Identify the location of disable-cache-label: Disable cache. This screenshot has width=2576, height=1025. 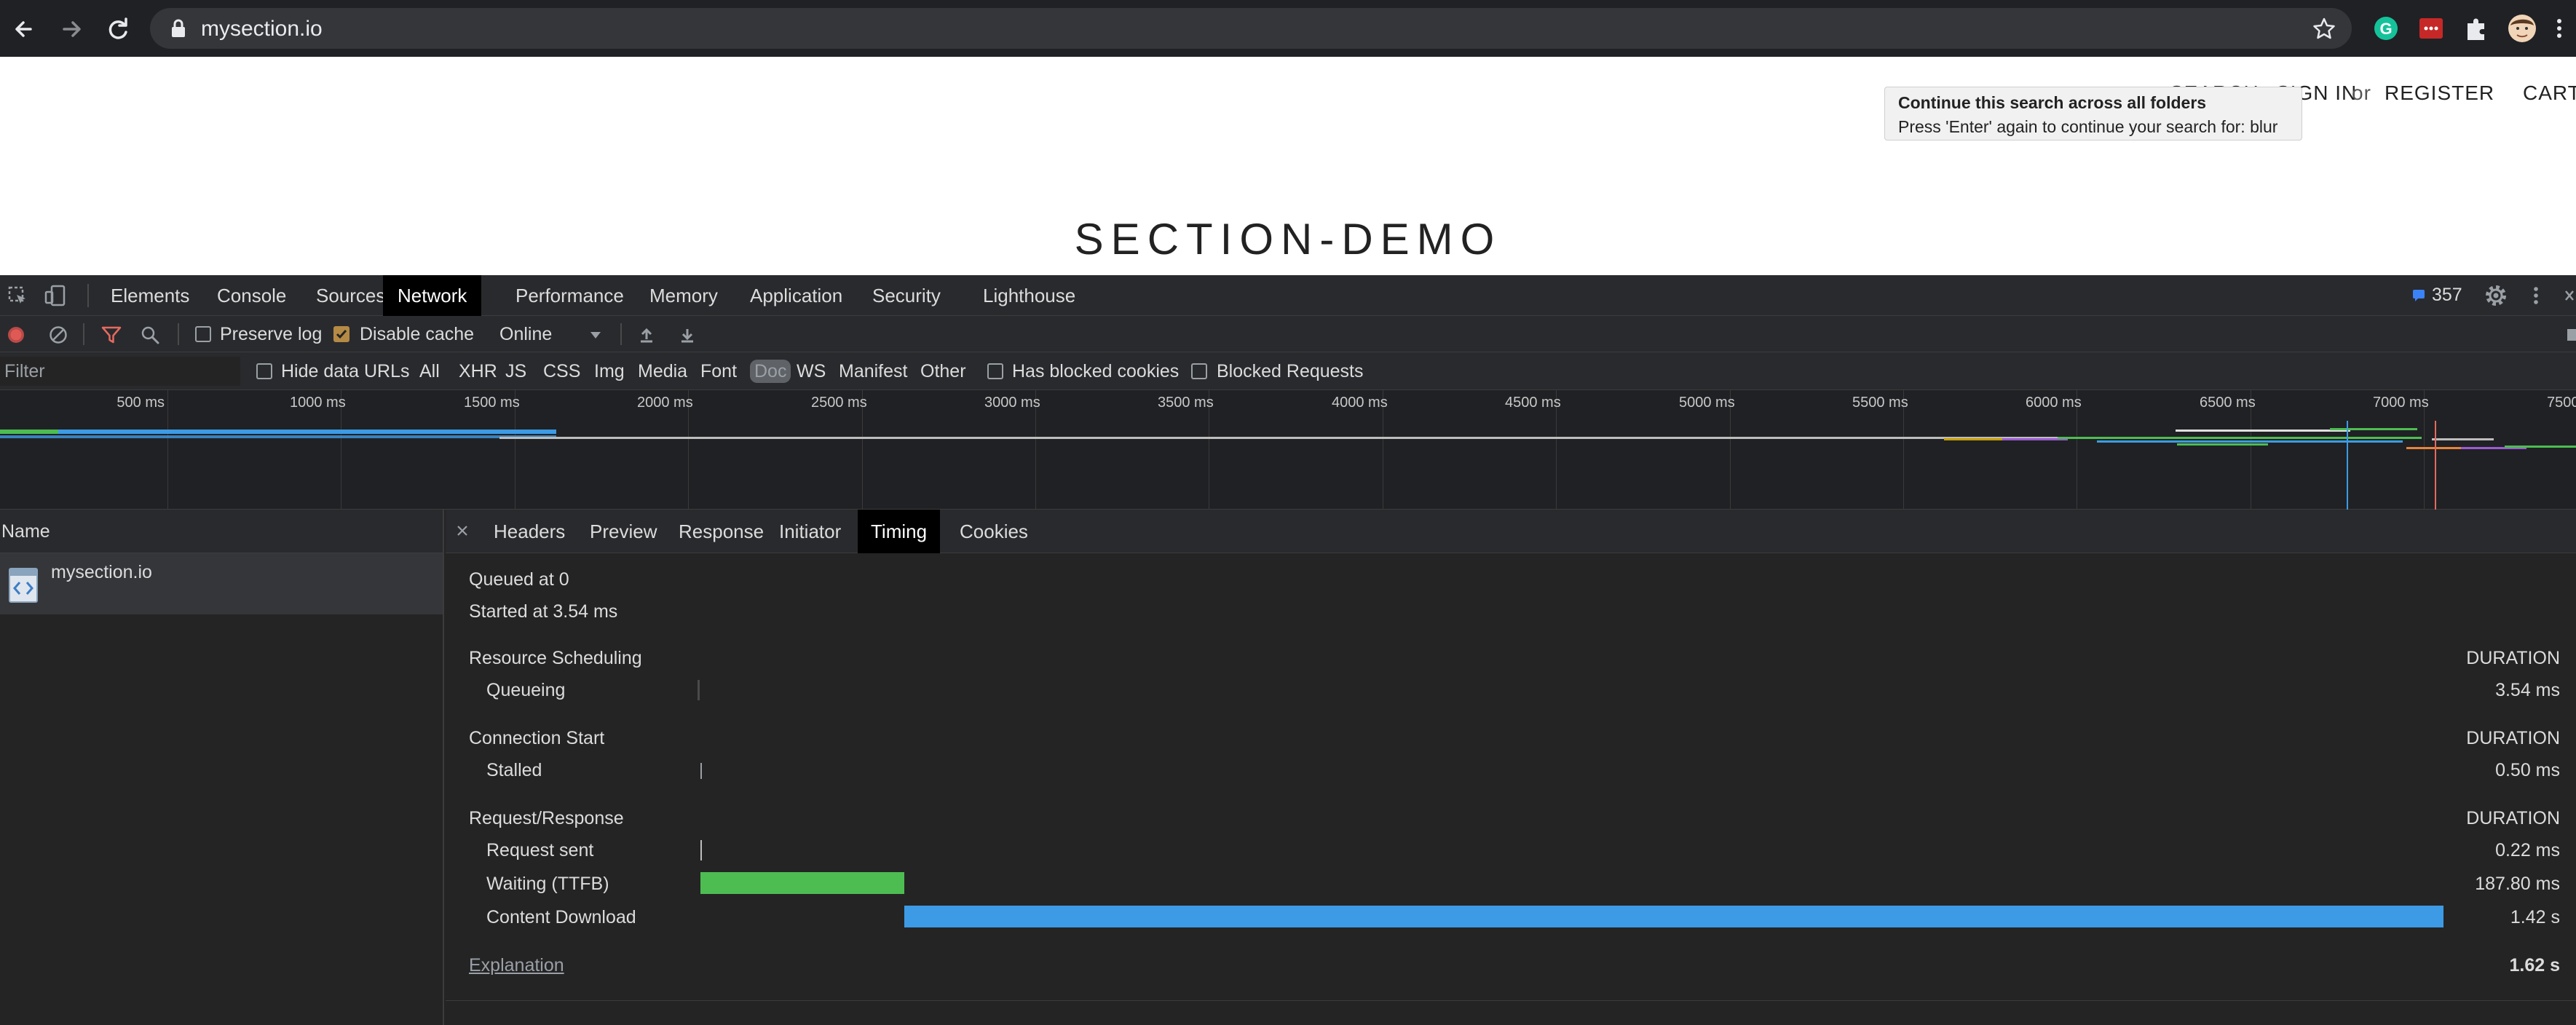
(417, 334).